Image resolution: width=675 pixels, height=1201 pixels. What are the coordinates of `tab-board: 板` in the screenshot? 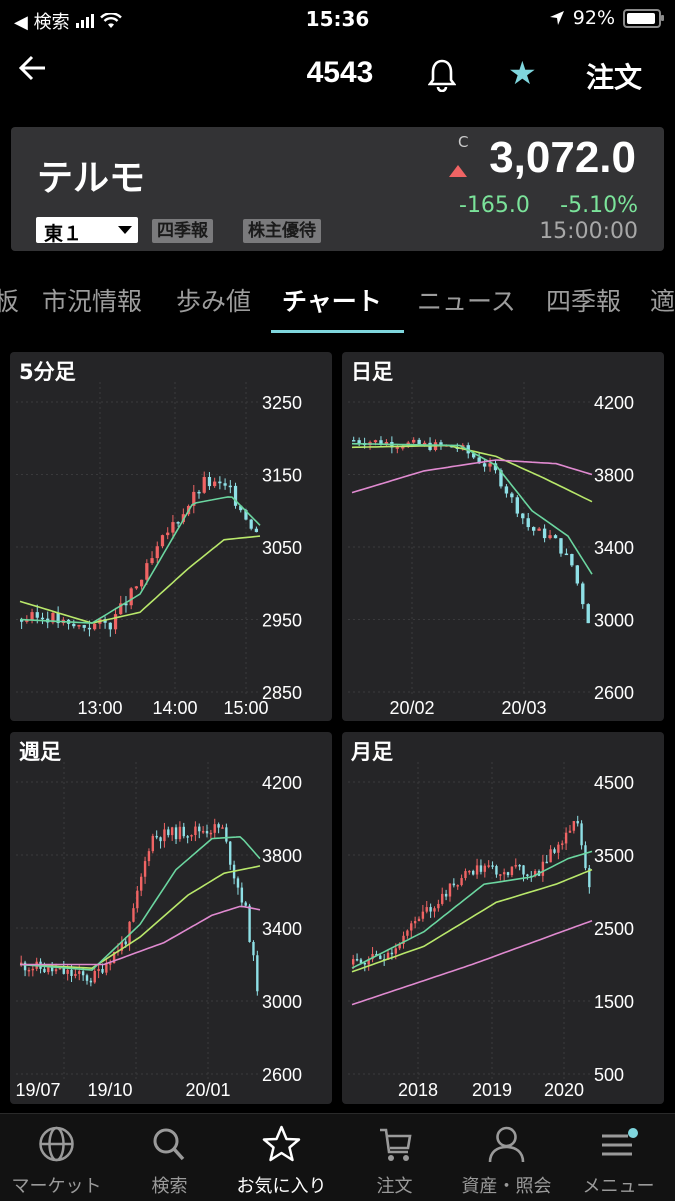 It's located at (9, 300).